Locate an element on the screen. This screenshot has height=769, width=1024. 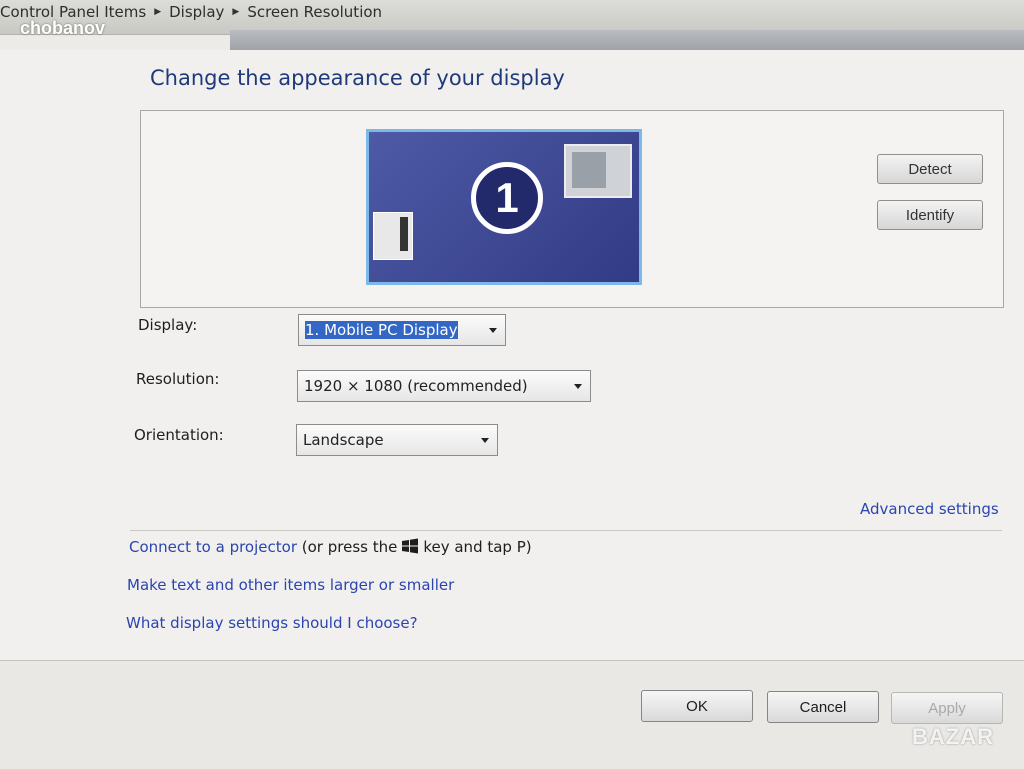
address-bar-strip is located at coordinates (627, 40).